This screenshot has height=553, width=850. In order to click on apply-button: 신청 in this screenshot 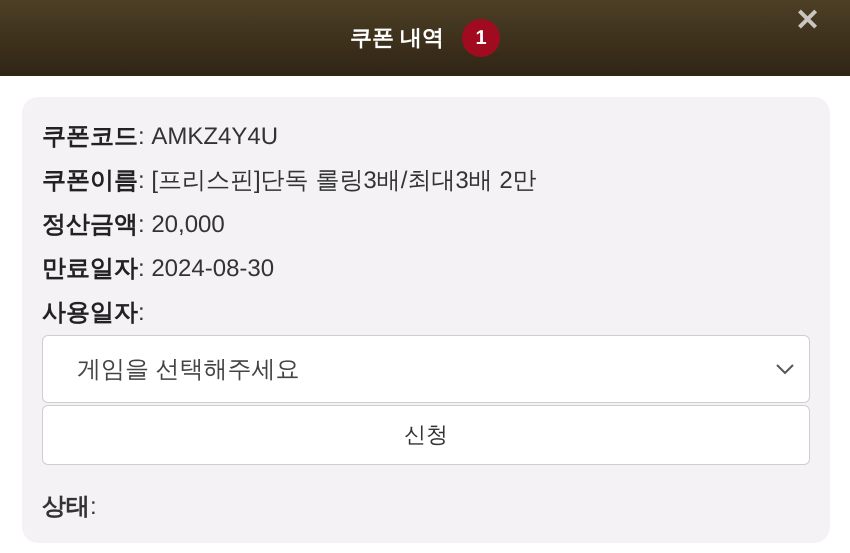, I will do `click(426, 435)`.